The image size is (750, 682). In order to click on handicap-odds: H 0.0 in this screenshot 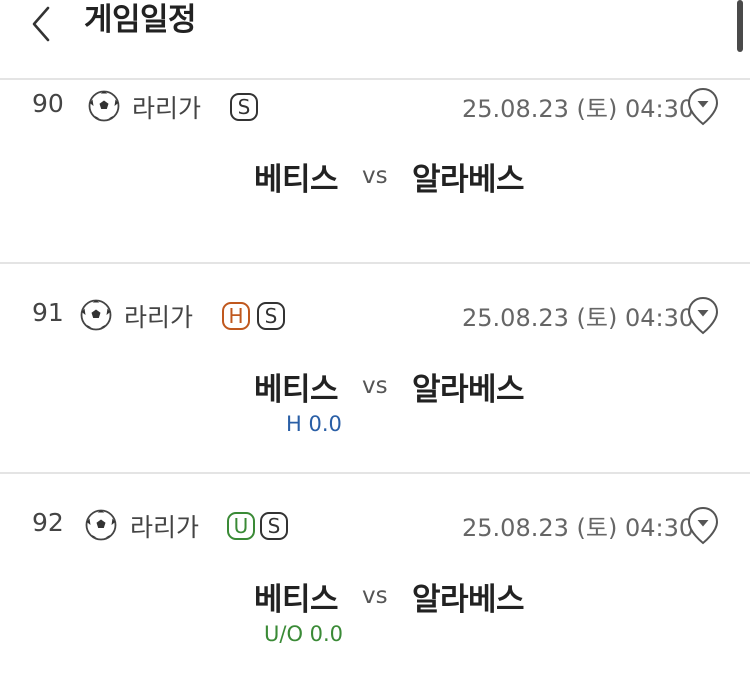, I will do `click(314, 424)`.